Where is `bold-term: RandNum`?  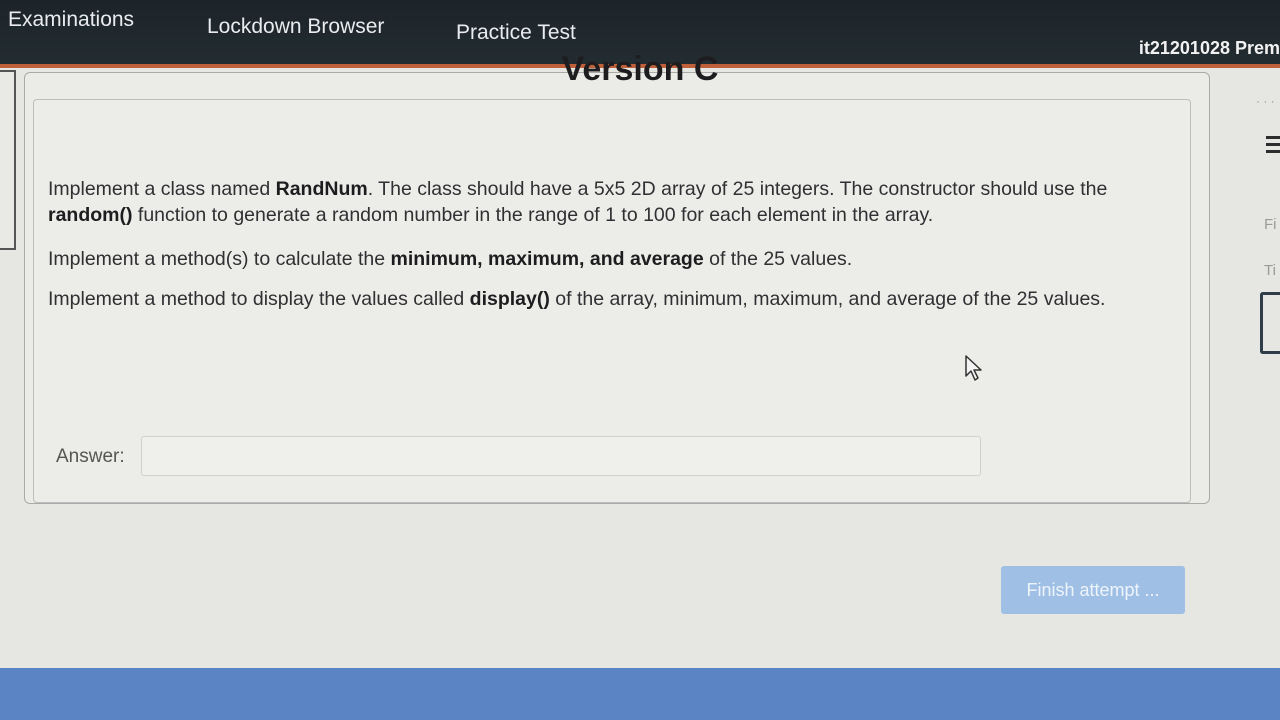
bold-term: RandNum is located at coordinates (321, 189).